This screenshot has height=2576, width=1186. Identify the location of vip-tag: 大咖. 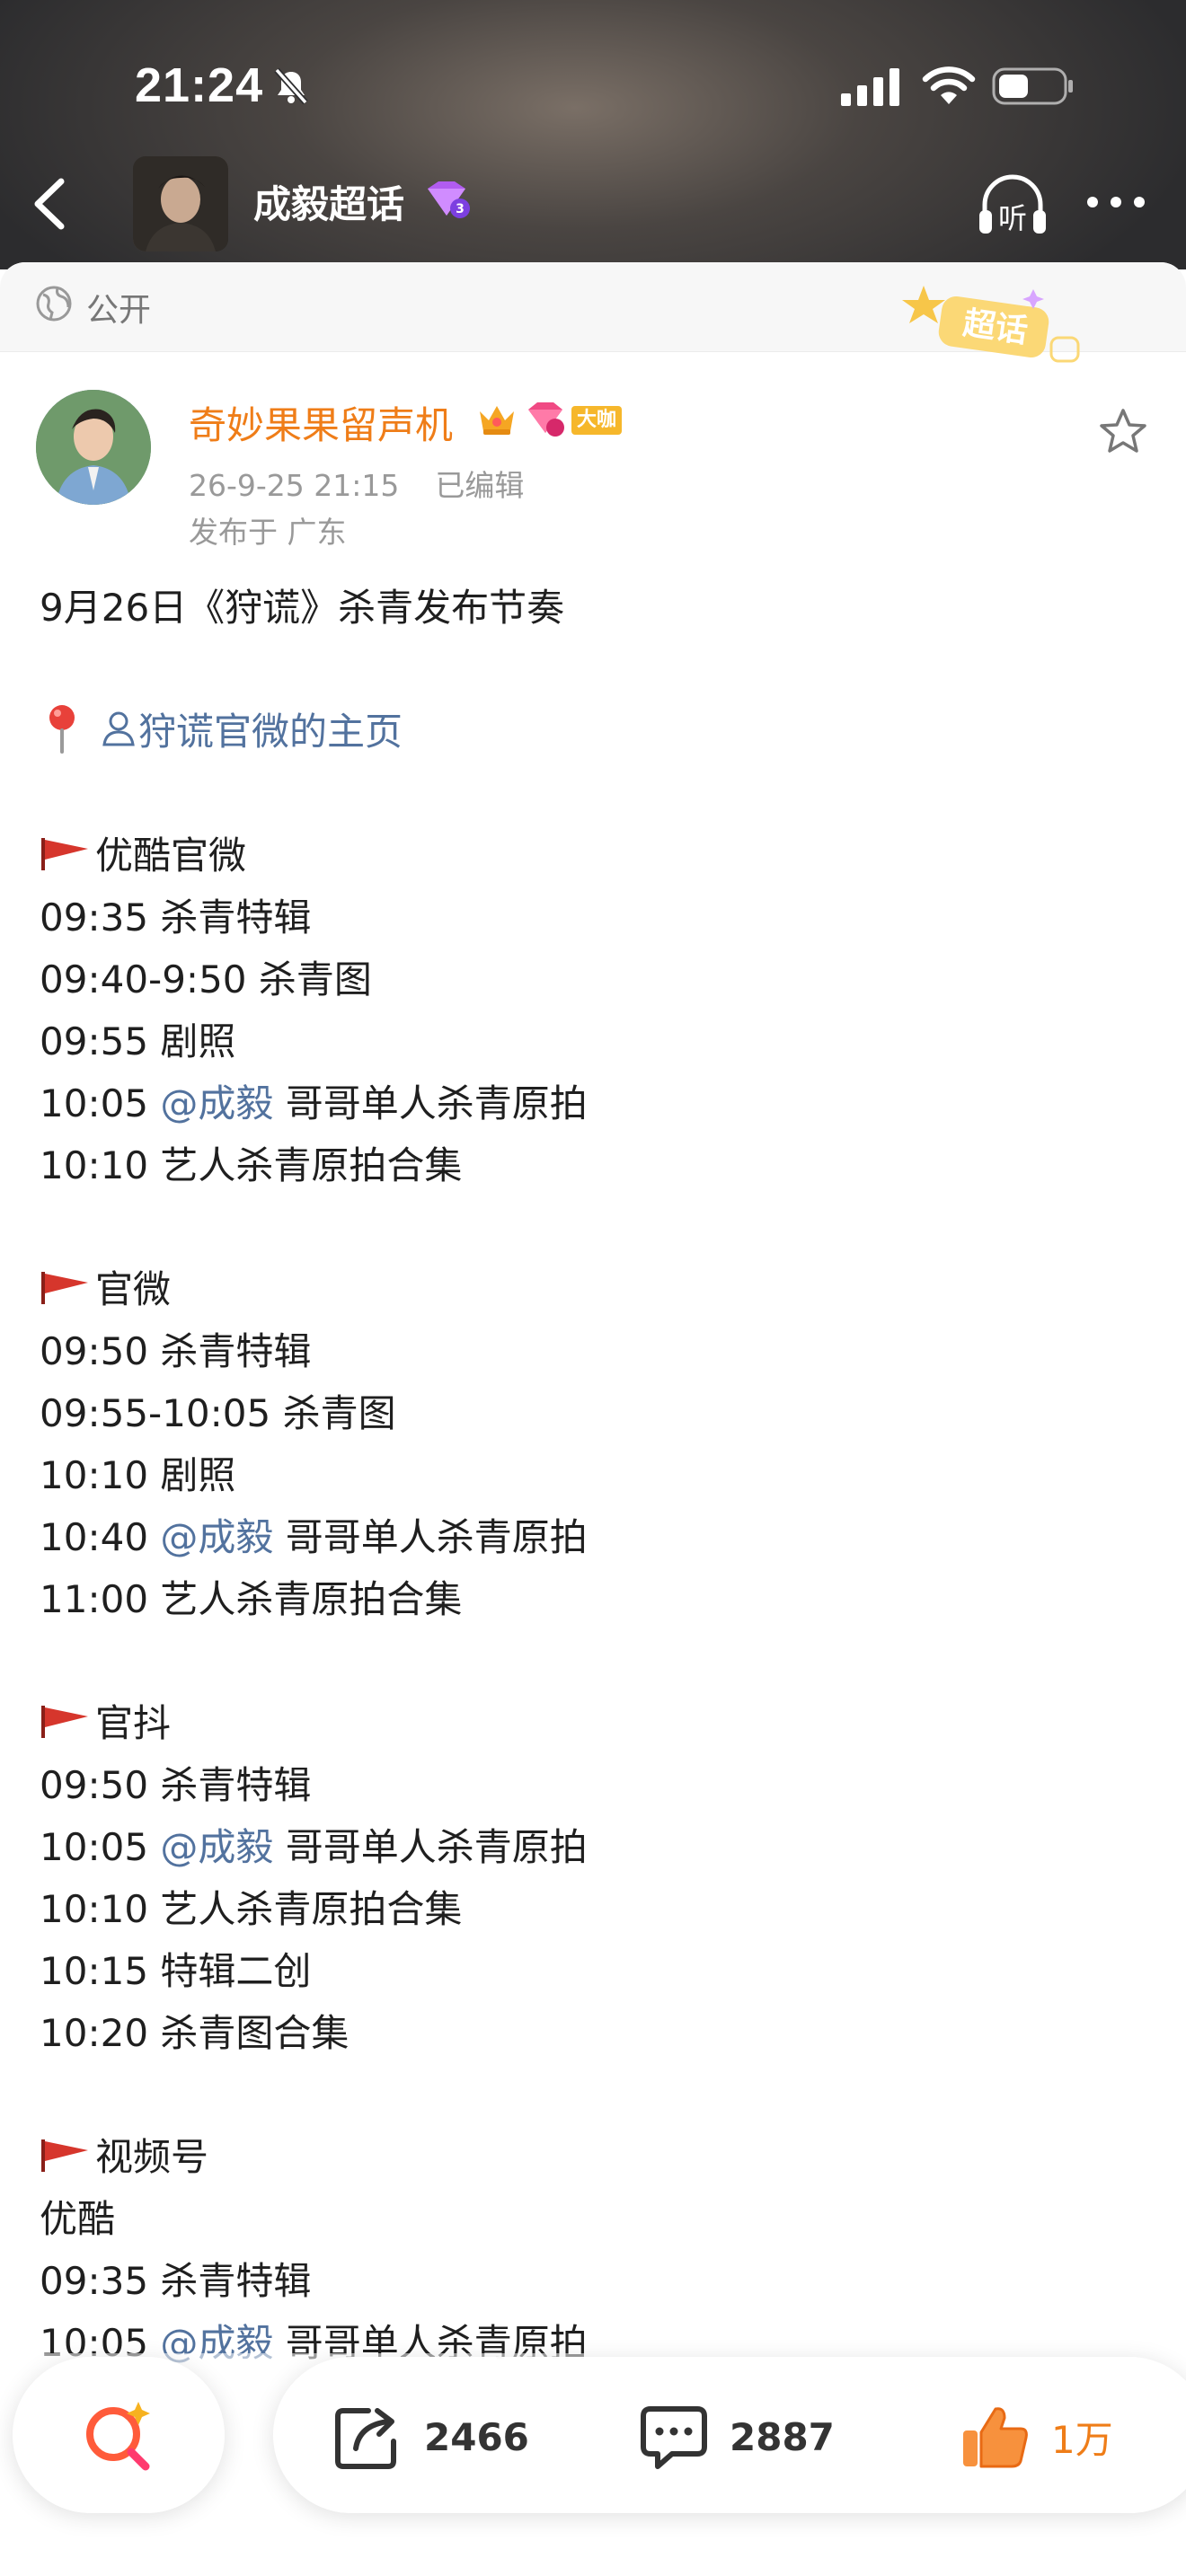
(597, 420).